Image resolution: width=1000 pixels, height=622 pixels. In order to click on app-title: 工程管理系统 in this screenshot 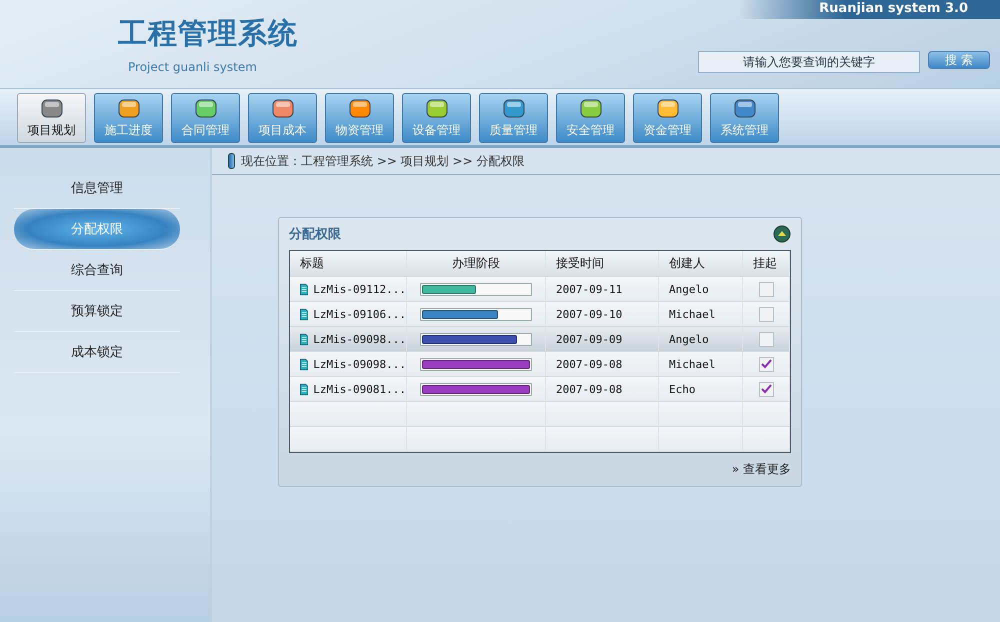, I will do `click(208, 33)`.